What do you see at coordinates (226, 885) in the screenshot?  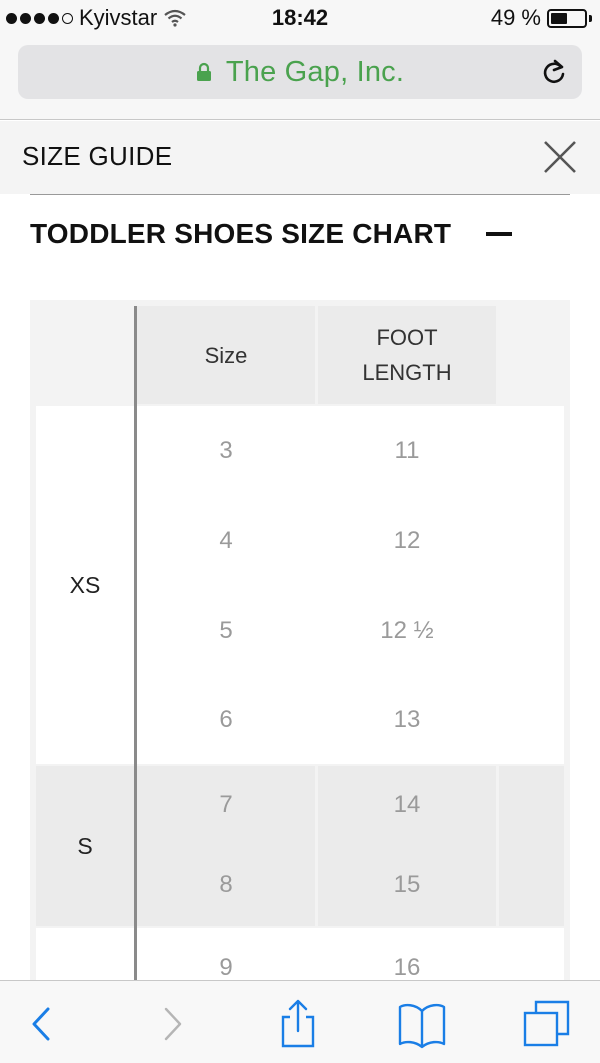 I see `size-cell: 8` at bounding box center [226, 885].